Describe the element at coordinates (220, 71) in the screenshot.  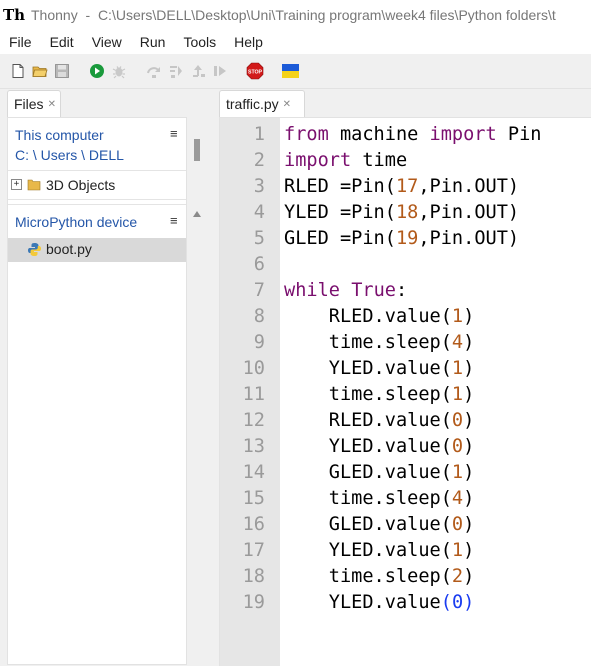
I see `resume-icon` at that location.